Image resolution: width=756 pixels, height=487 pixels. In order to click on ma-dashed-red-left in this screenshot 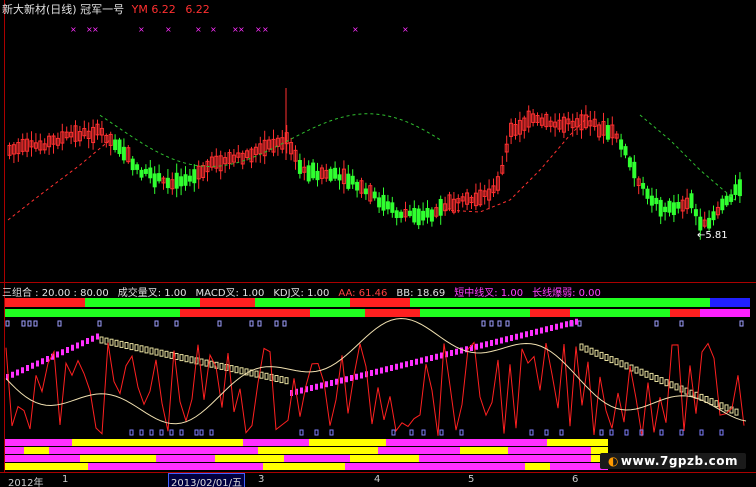, I will do `click(59, 180)`.